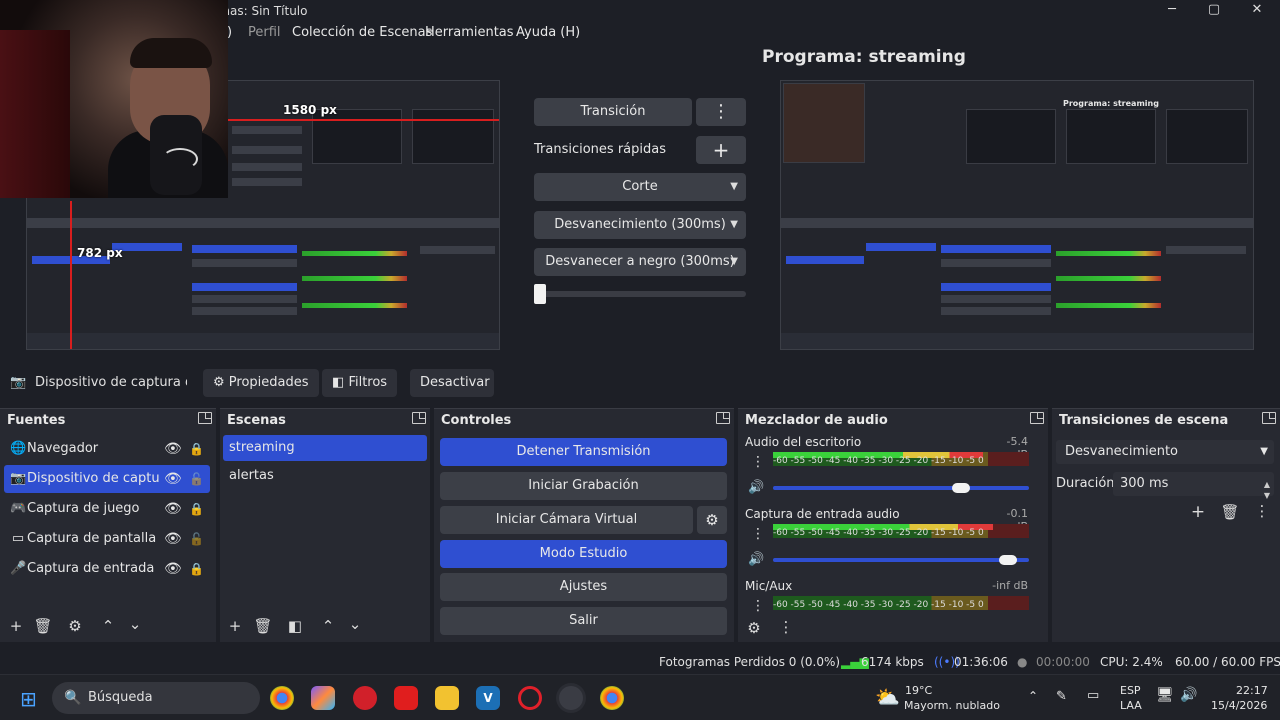  I want to click on chrome-profile-icon, so click(612, 698).